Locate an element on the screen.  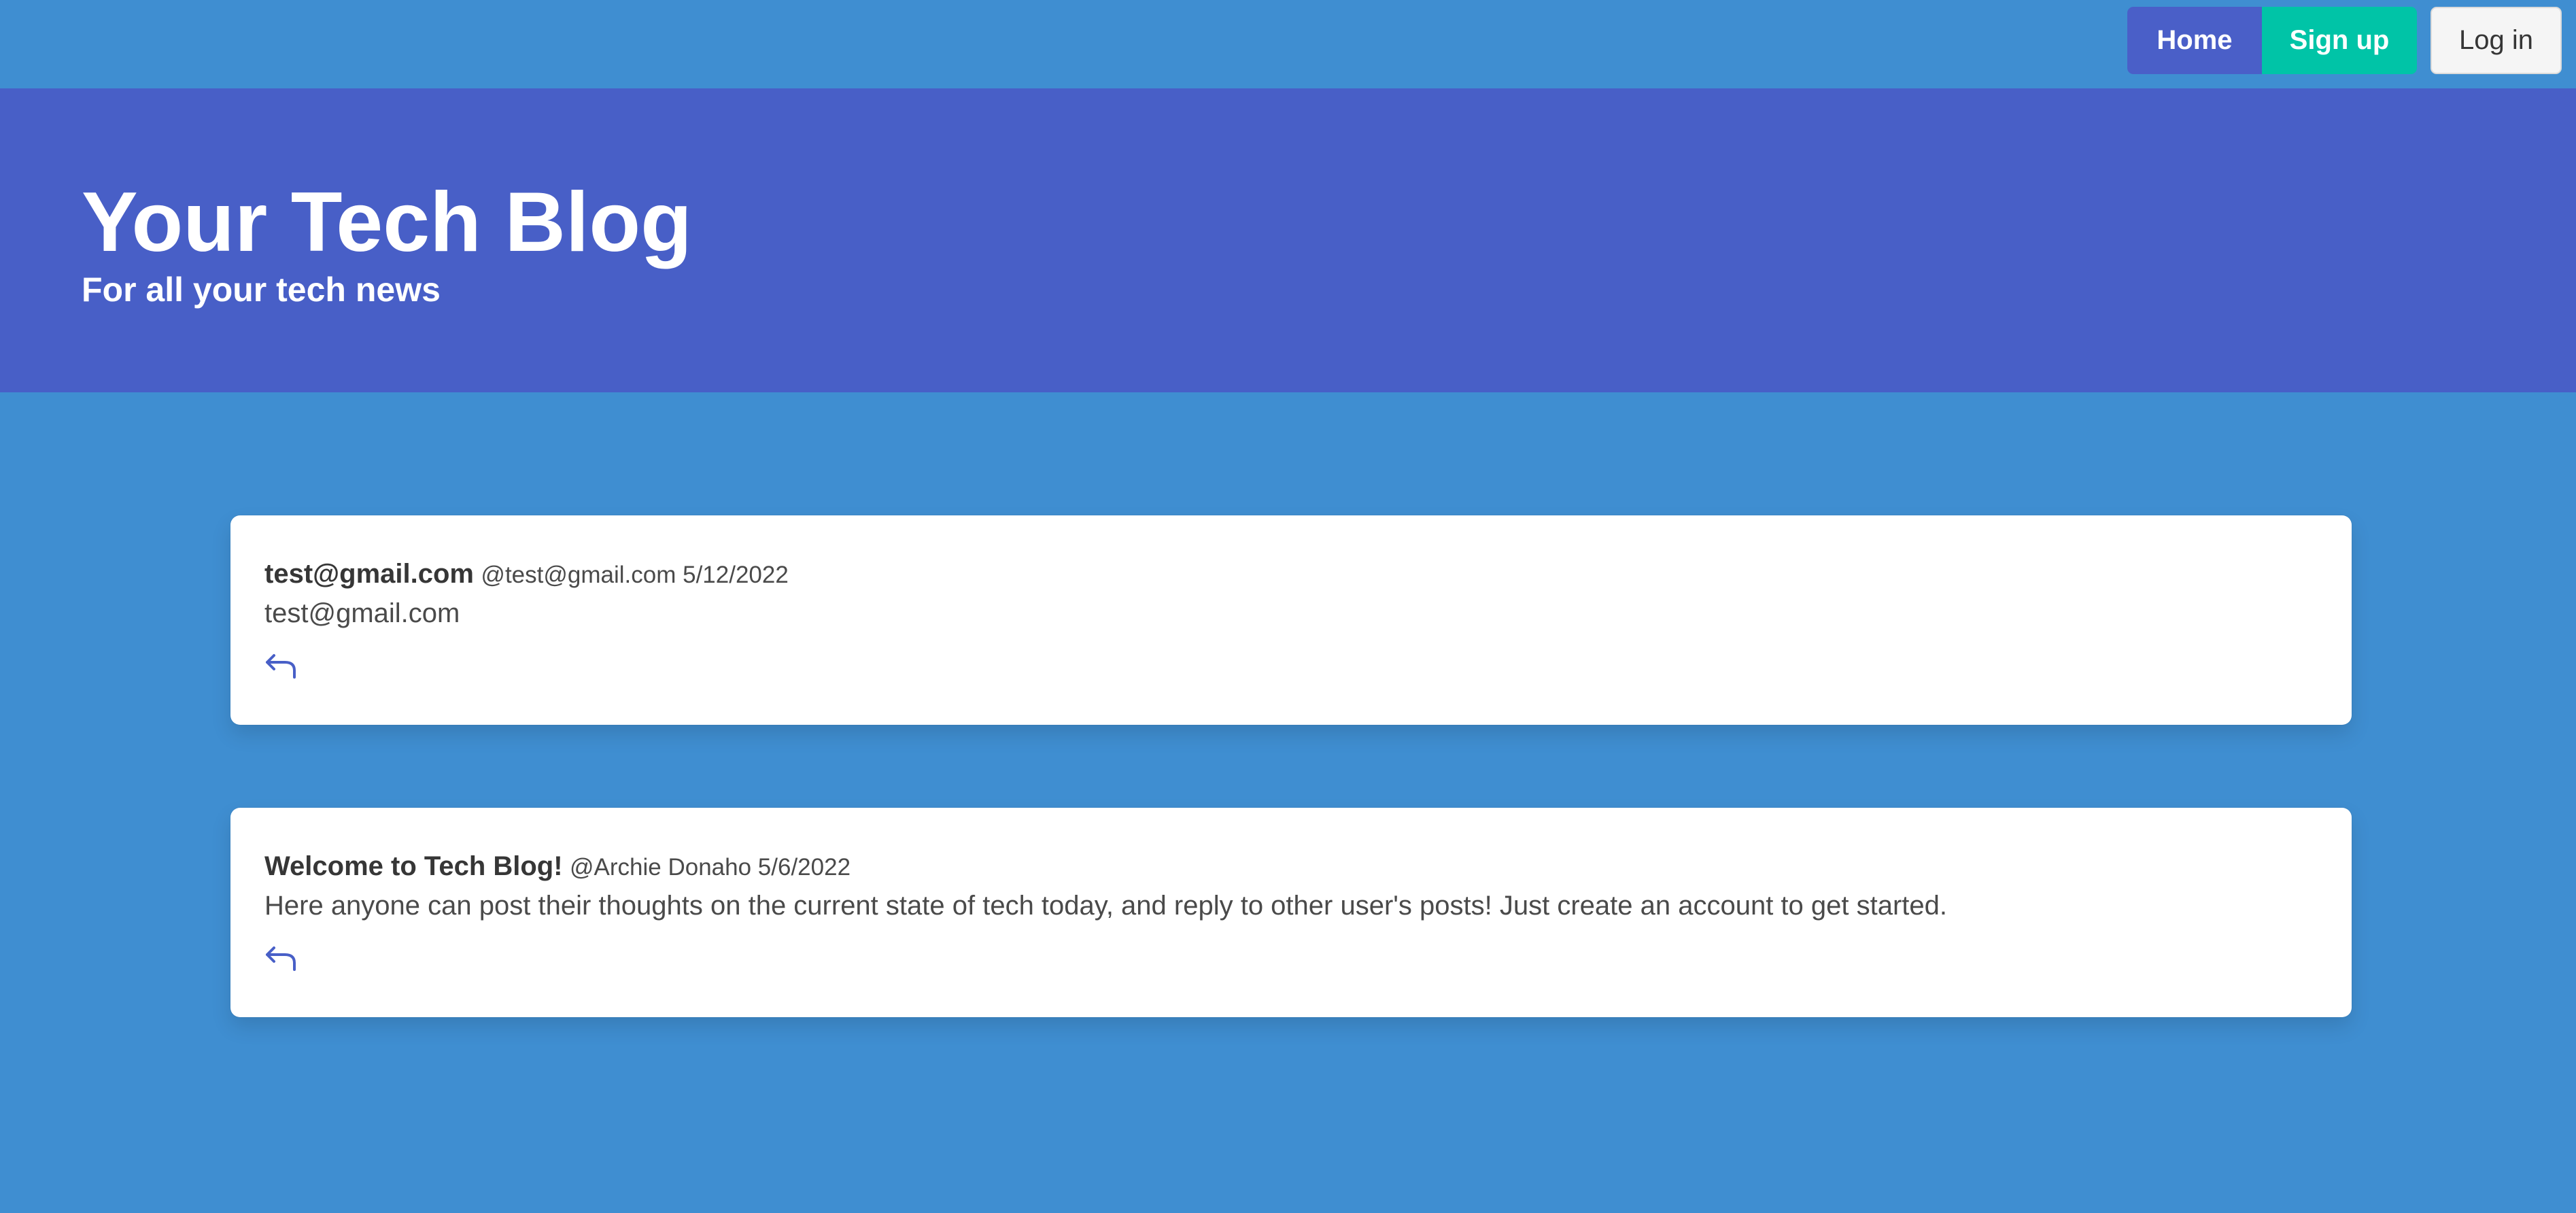
post-header: test@gmail.com @test@gmail.com 5/12/2022 is located at coordinates (526, 577).